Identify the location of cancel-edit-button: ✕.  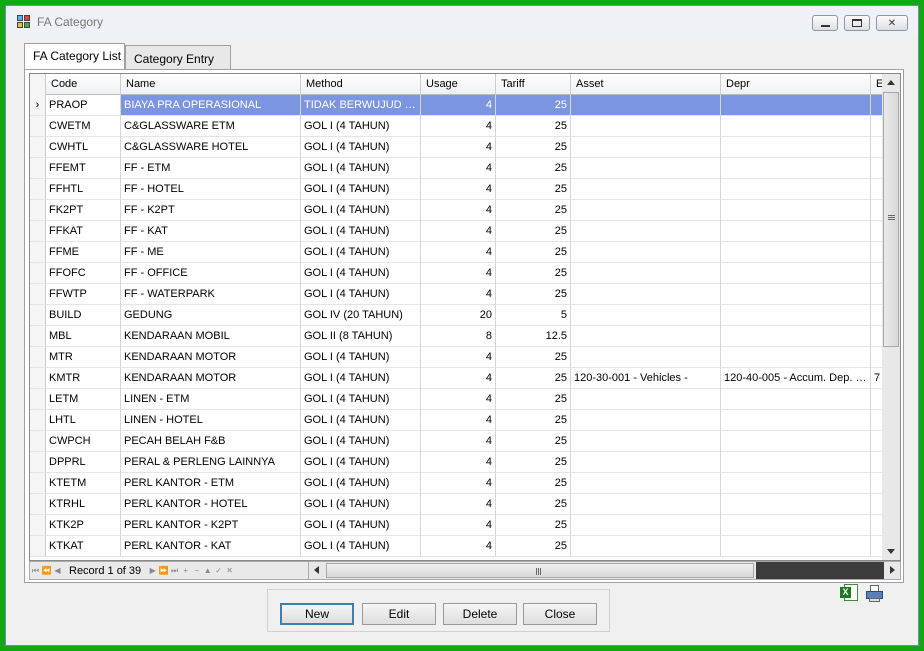
(229, 570).